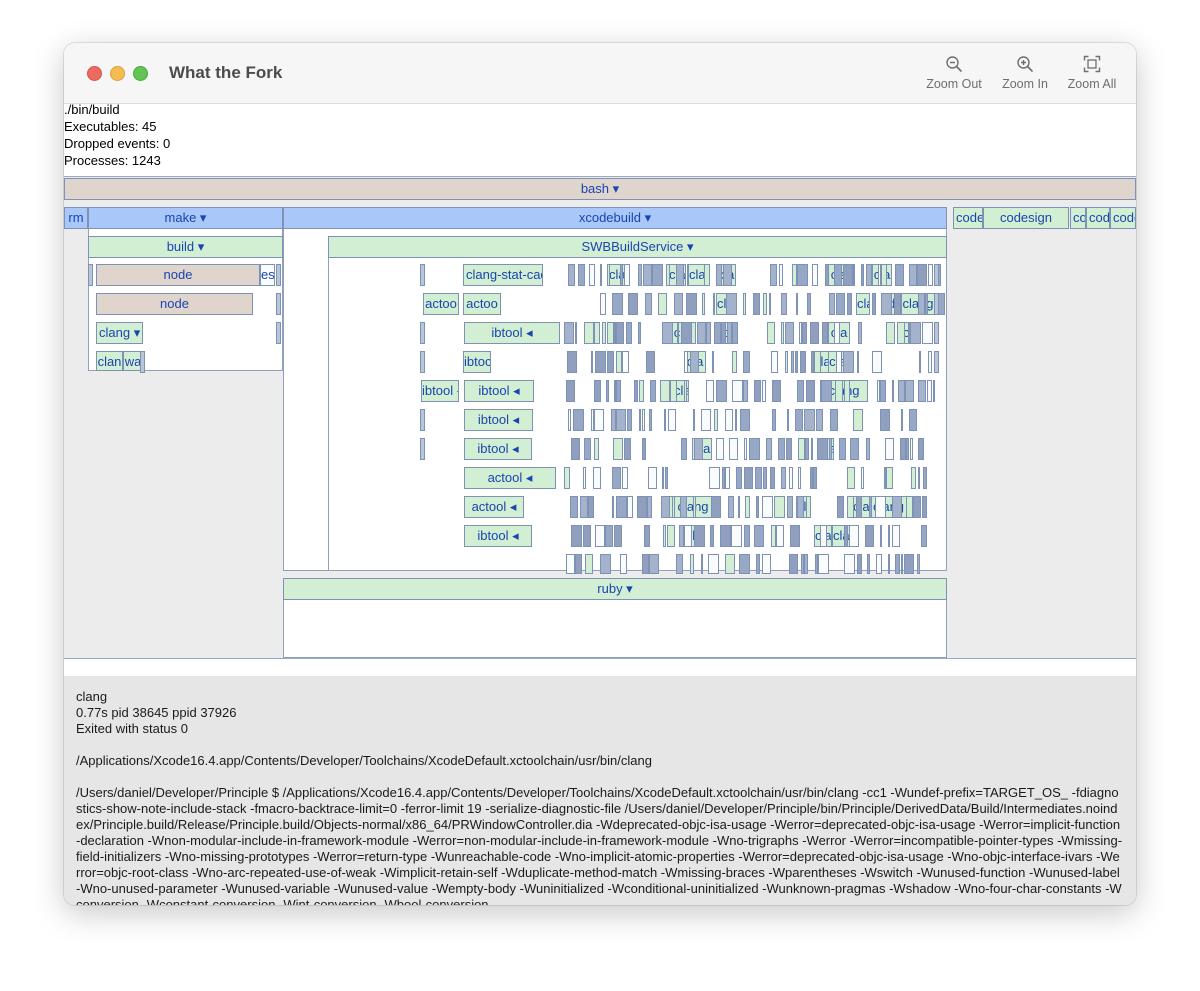 The image size is (1200, 991). What do you see at coordinates (109, 361) in the screenshot?
I see `node-clan: clan` at bounding box center [109, 361].